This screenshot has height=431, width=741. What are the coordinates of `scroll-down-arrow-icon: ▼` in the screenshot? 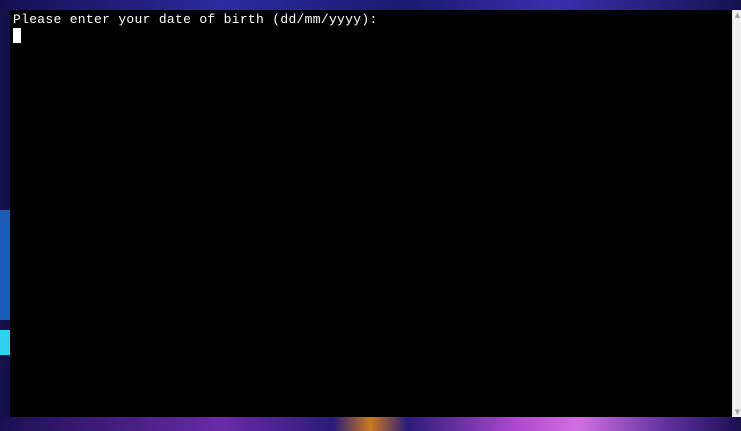 It's located at (737, 412).